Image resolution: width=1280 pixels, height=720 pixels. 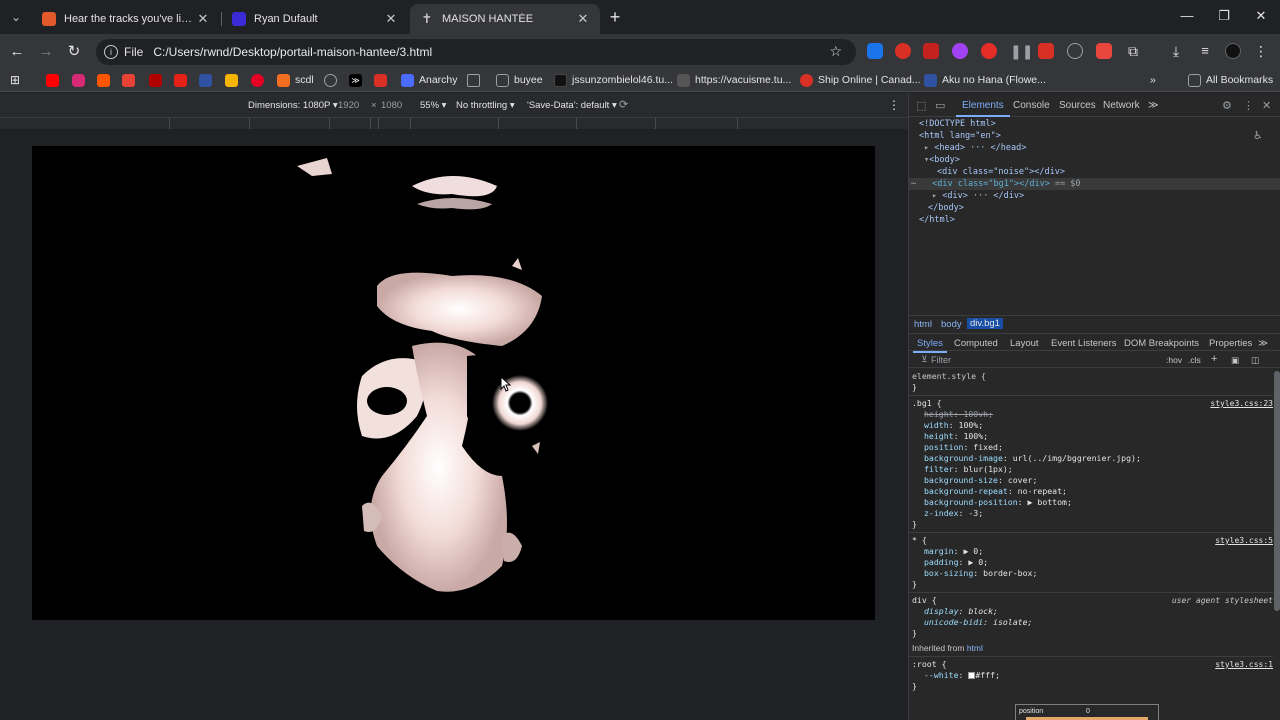 What do you see at coordinates (930, 345) in the screenshot?
I see `tab-styles: Styles` at bounding box center [930, 345].